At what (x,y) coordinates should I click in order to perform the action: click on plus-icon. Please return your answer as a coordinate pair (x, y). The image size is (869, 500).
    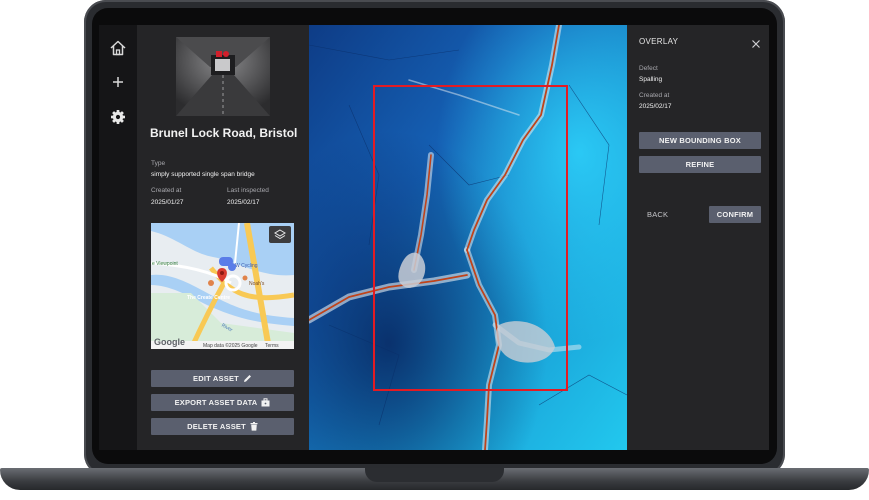
    Looking at the image, I should click on (118, 82).